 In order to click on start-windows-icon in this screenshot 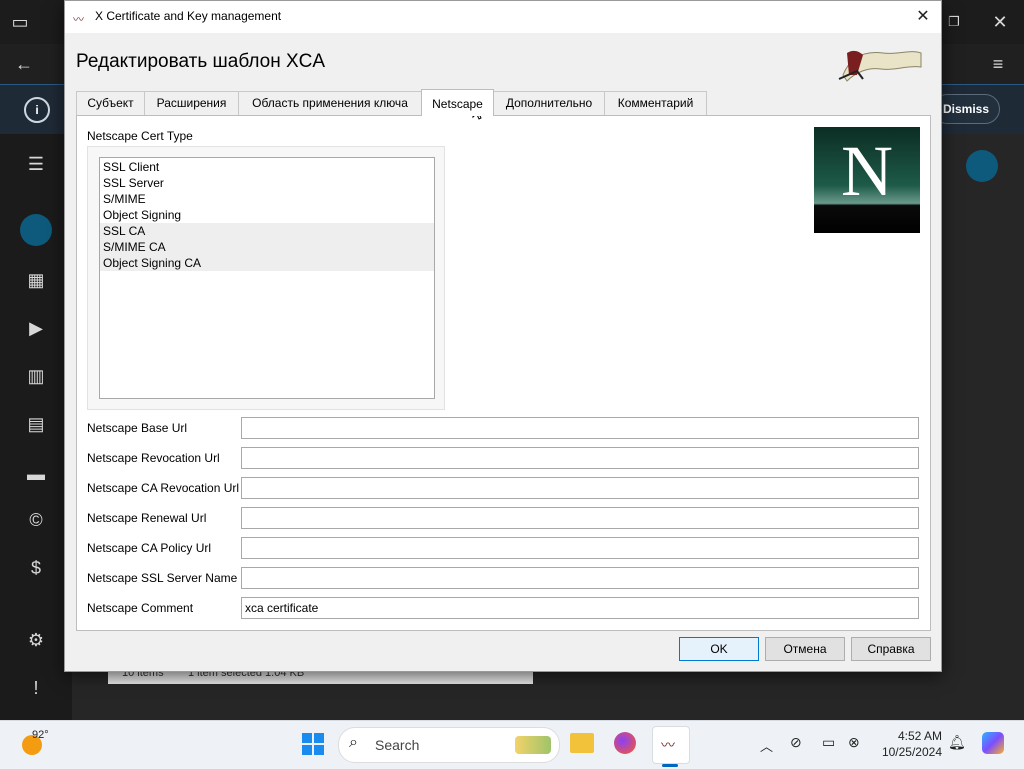, I will do `click(313, 744)`.